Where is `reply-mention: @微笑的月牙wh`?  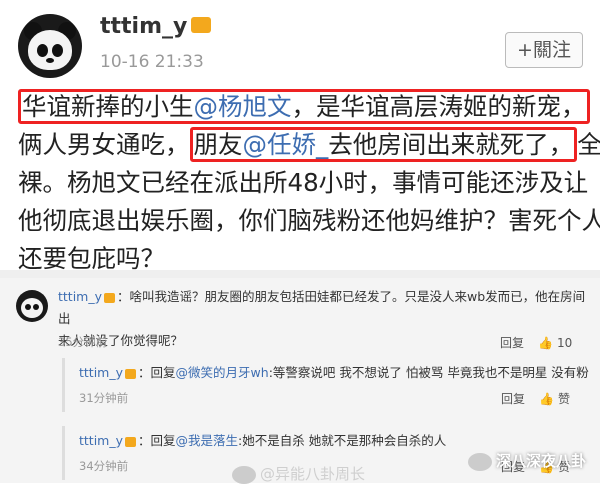
reply-mention: @微笑的月牙wh is located at coordinates (222, 372).